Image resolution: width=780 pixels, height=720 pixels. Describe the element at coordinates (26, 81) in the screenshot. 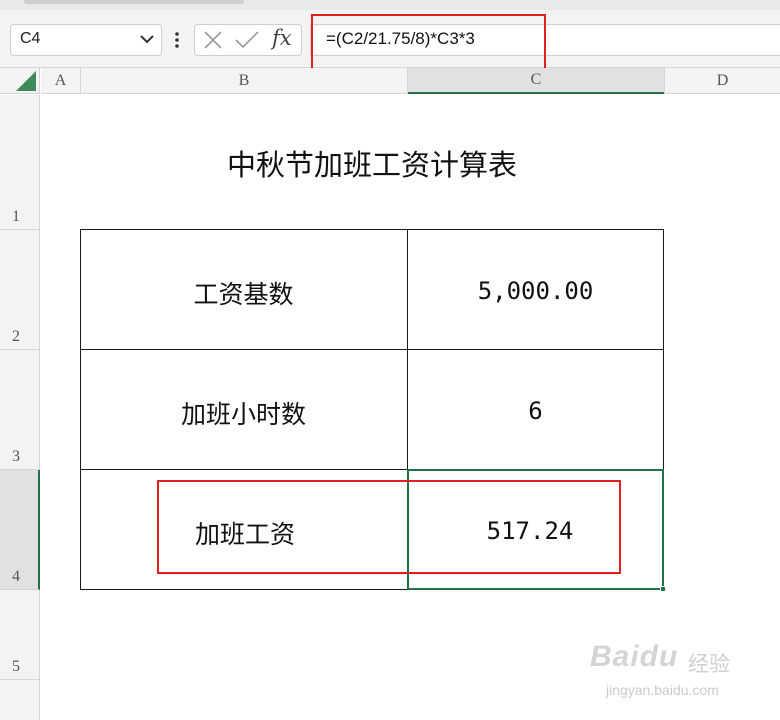

I see `select-all-triangle-icon` at that location.